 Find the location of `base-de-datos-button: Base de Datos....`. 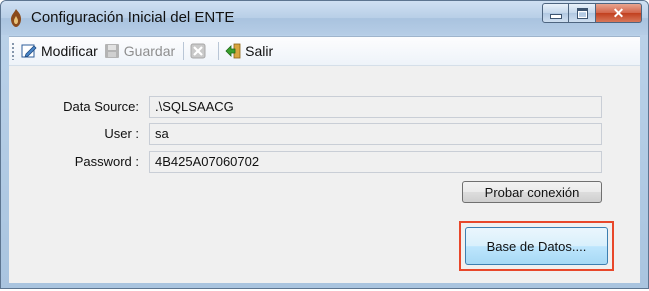

base-de-datos-button: Base de Datos.... is located at coordinates (536, 246).